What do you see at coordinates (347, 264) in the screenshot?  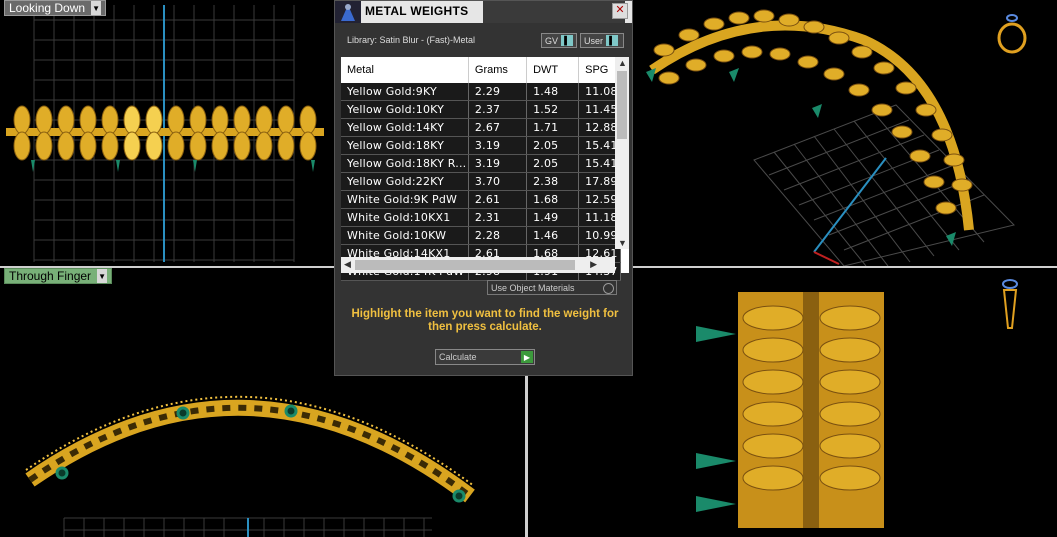 I see `scroll-left-icon: ◀` at bounding box center [347, 264].